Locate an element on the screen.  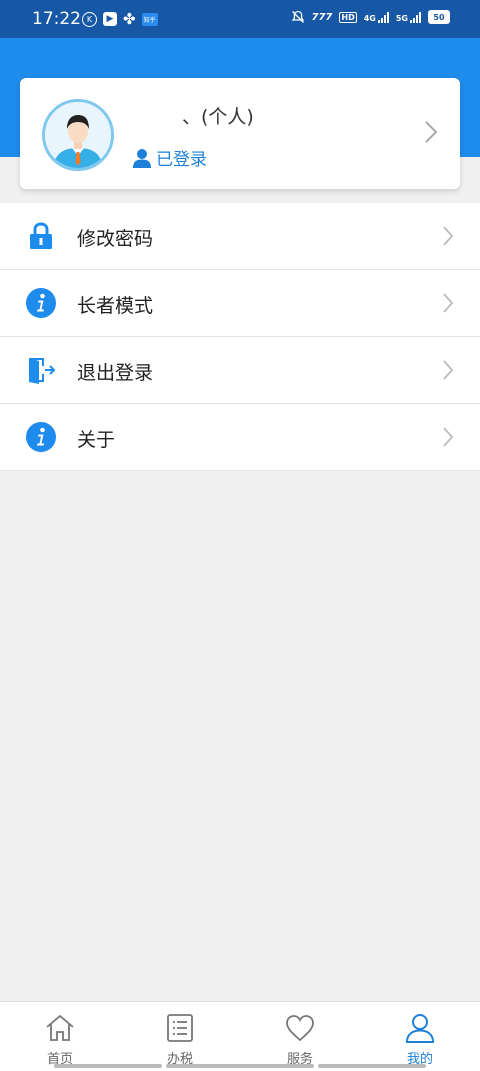
battery-icon: 50 is located at coordinates (439, 17).